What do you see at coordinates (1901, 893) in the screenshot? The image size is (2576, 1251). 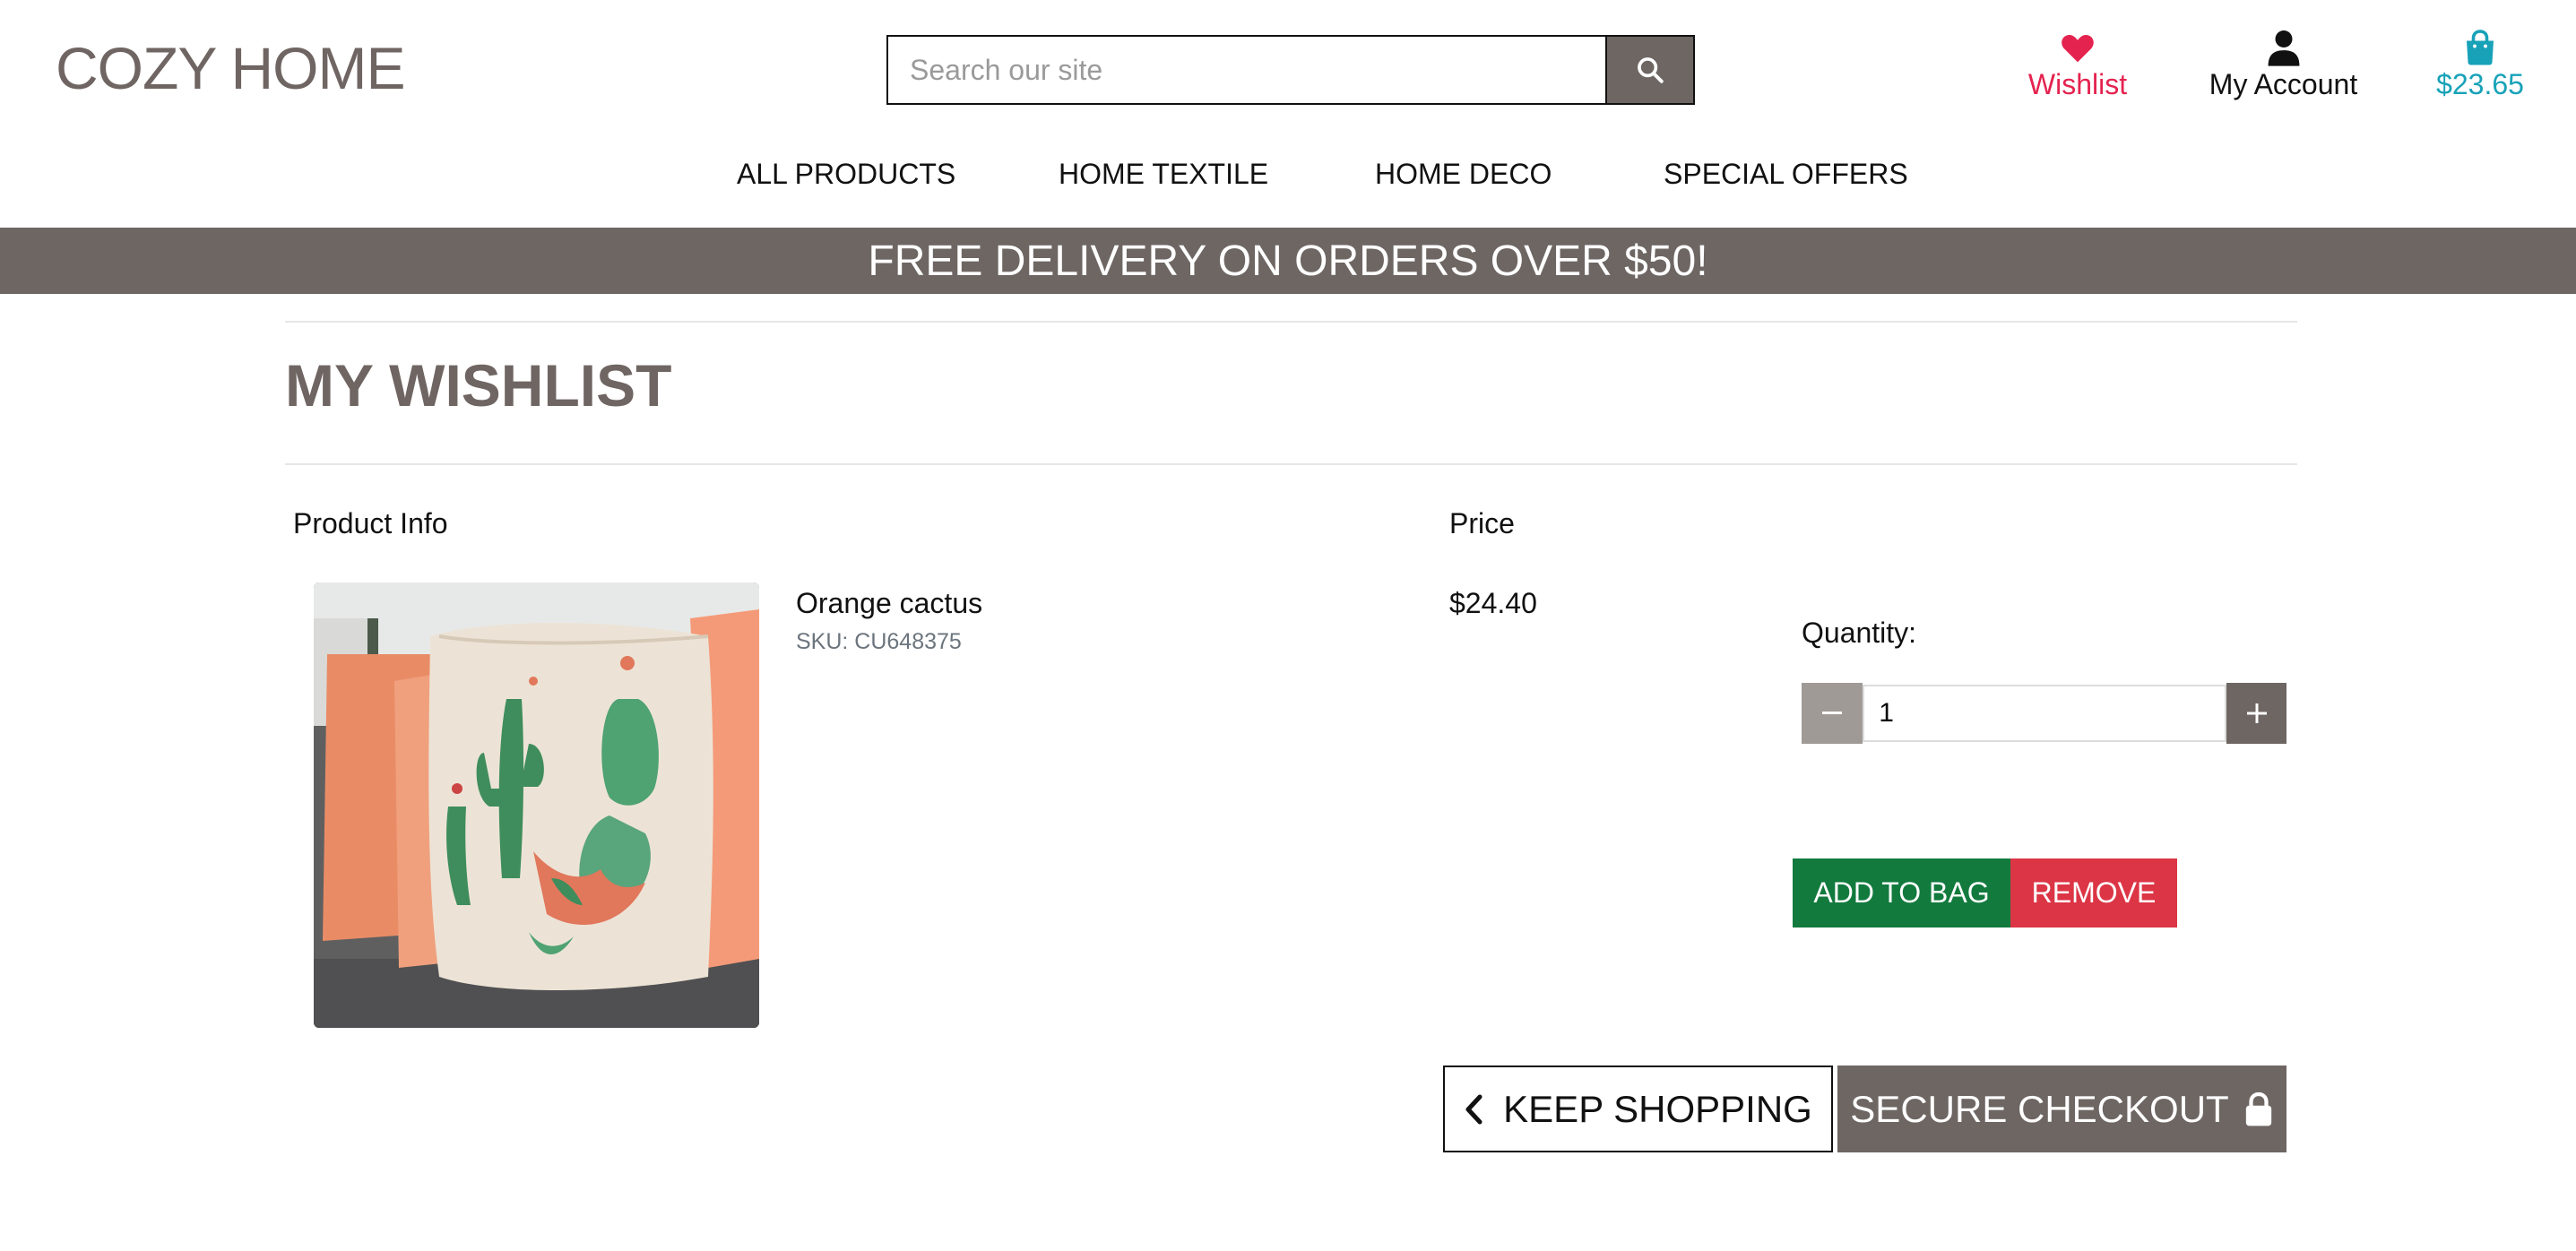 I see `add-to-bag-button: ADD TO BAG` at bounding box center [1901, 893].